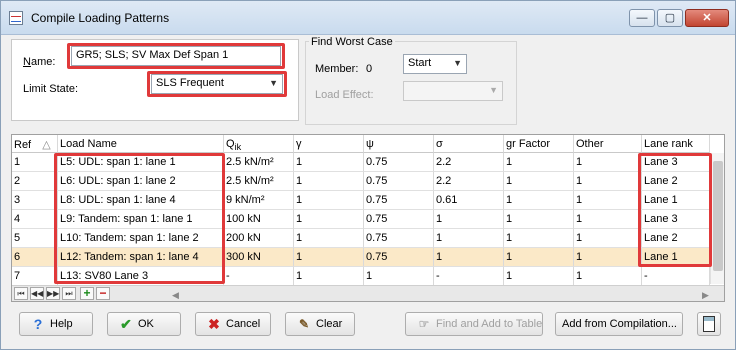 Image resolution: width=736 pixels, height=350 pixels. I want to click on col-header-load-name: Load Name, so click(141, 144).